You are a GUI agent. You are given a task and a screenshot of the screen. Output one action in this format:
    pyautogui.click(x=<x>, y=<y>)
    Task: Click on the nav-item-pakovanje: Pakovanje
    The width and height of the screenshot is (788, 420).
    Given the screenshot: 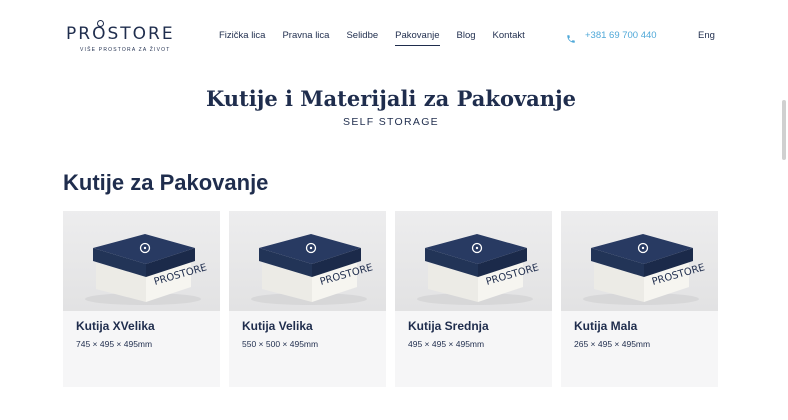 What is the action you would take?
    pyautogui.click(x=417, y=38)
    